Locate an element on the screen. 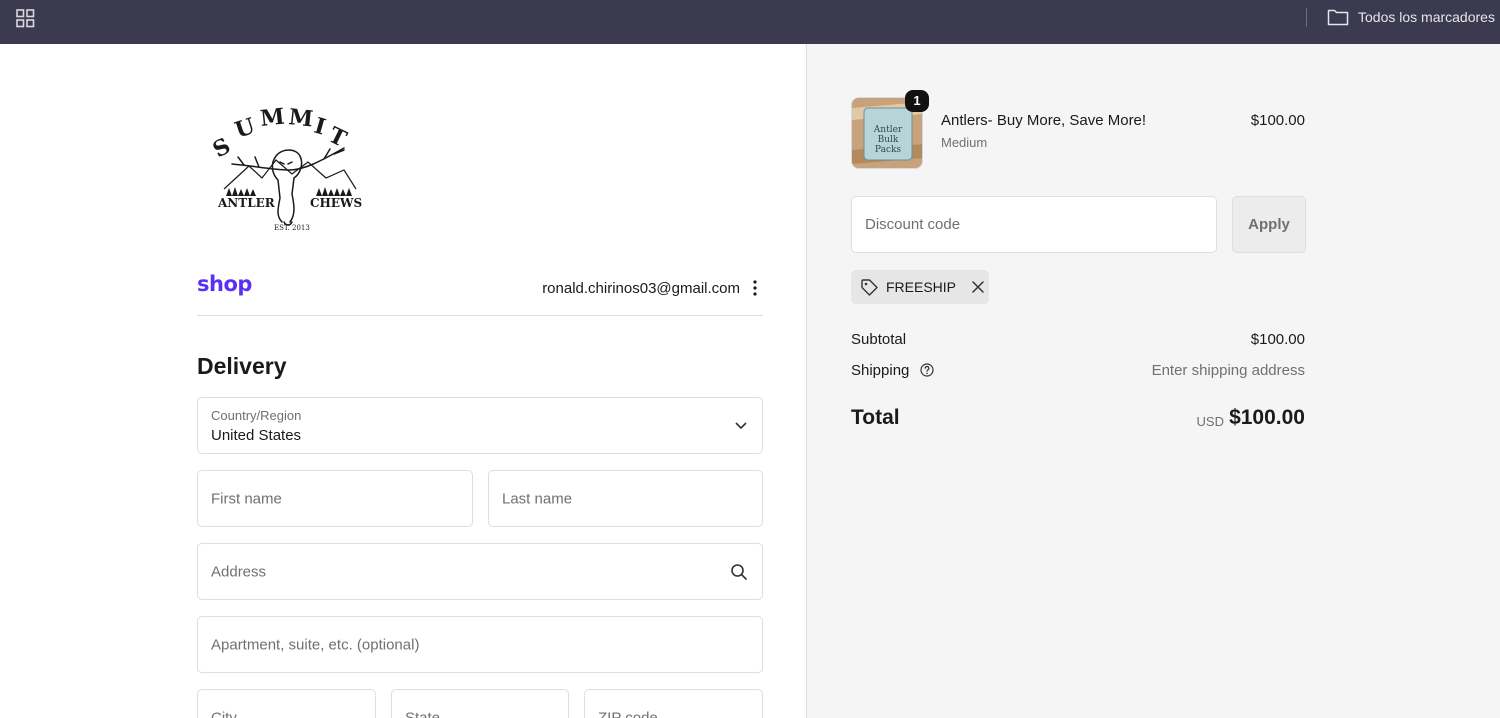 The width and height of the screenshot is (1500, 718). first-name-field: First name is located at coordinates (335, 498).